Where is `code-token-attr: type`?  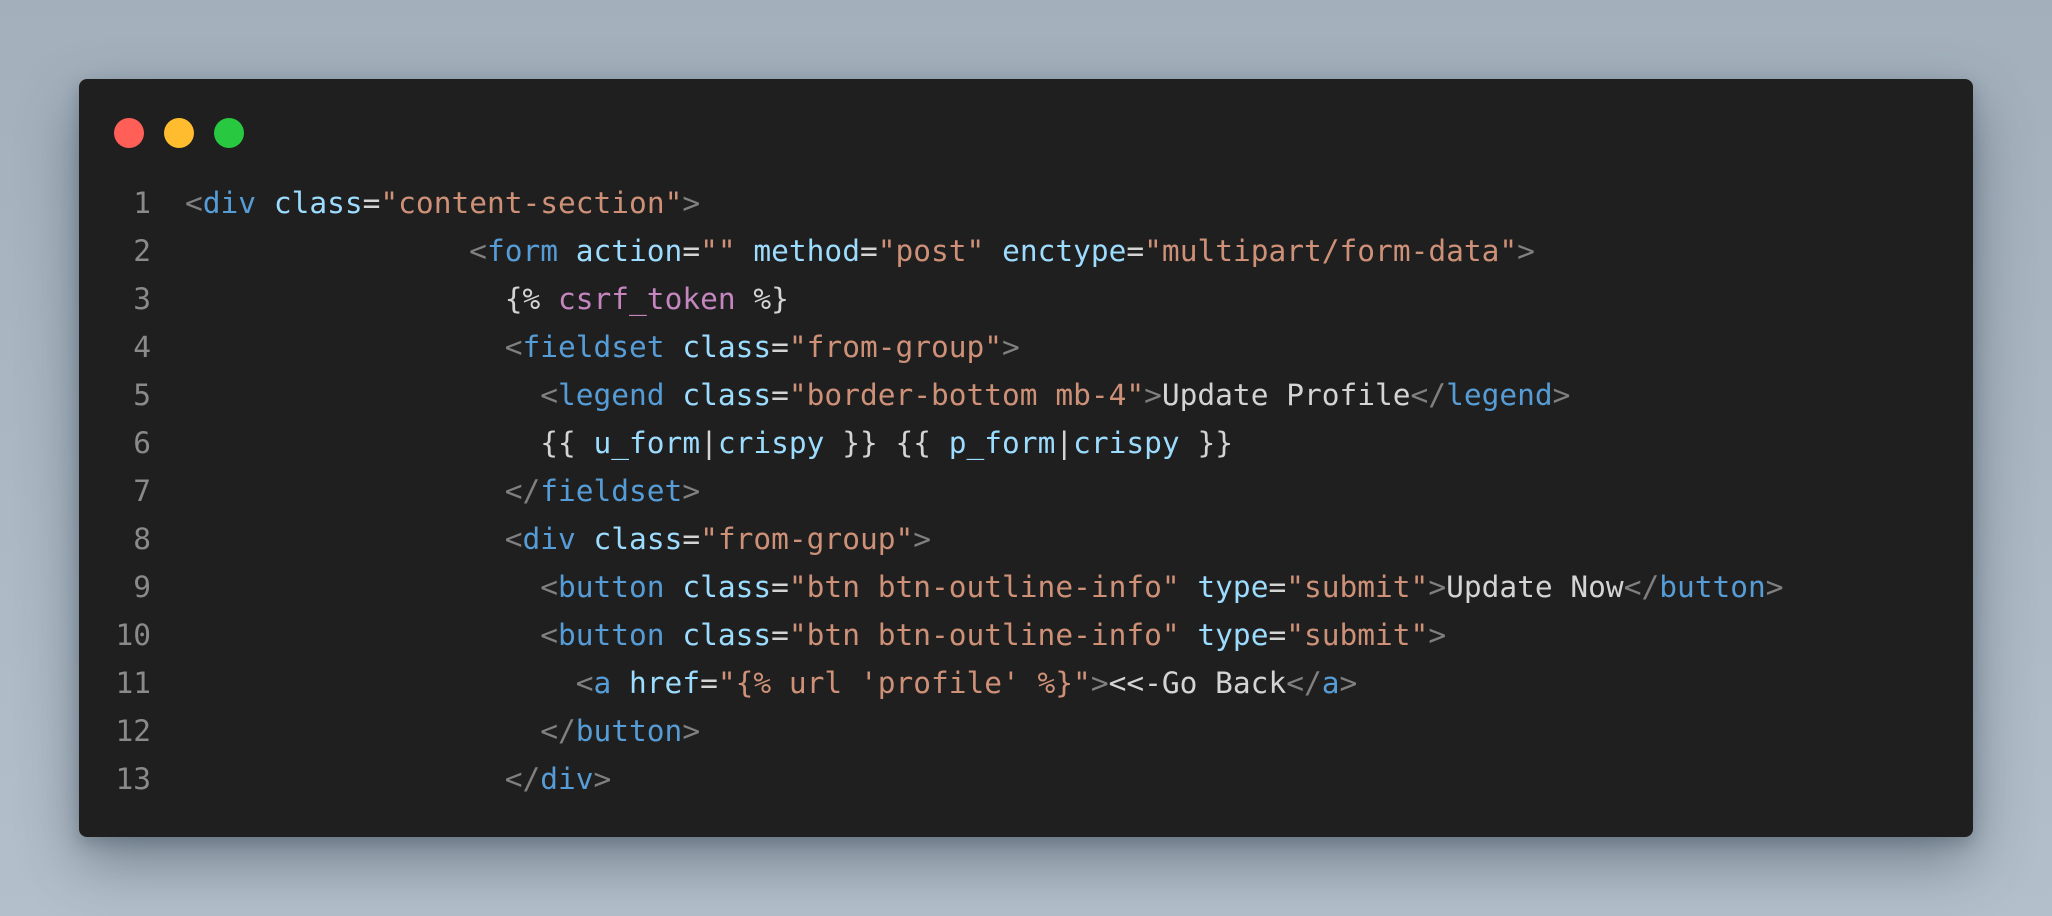 code-token-attr: type is located at coordinates (1233, 587).